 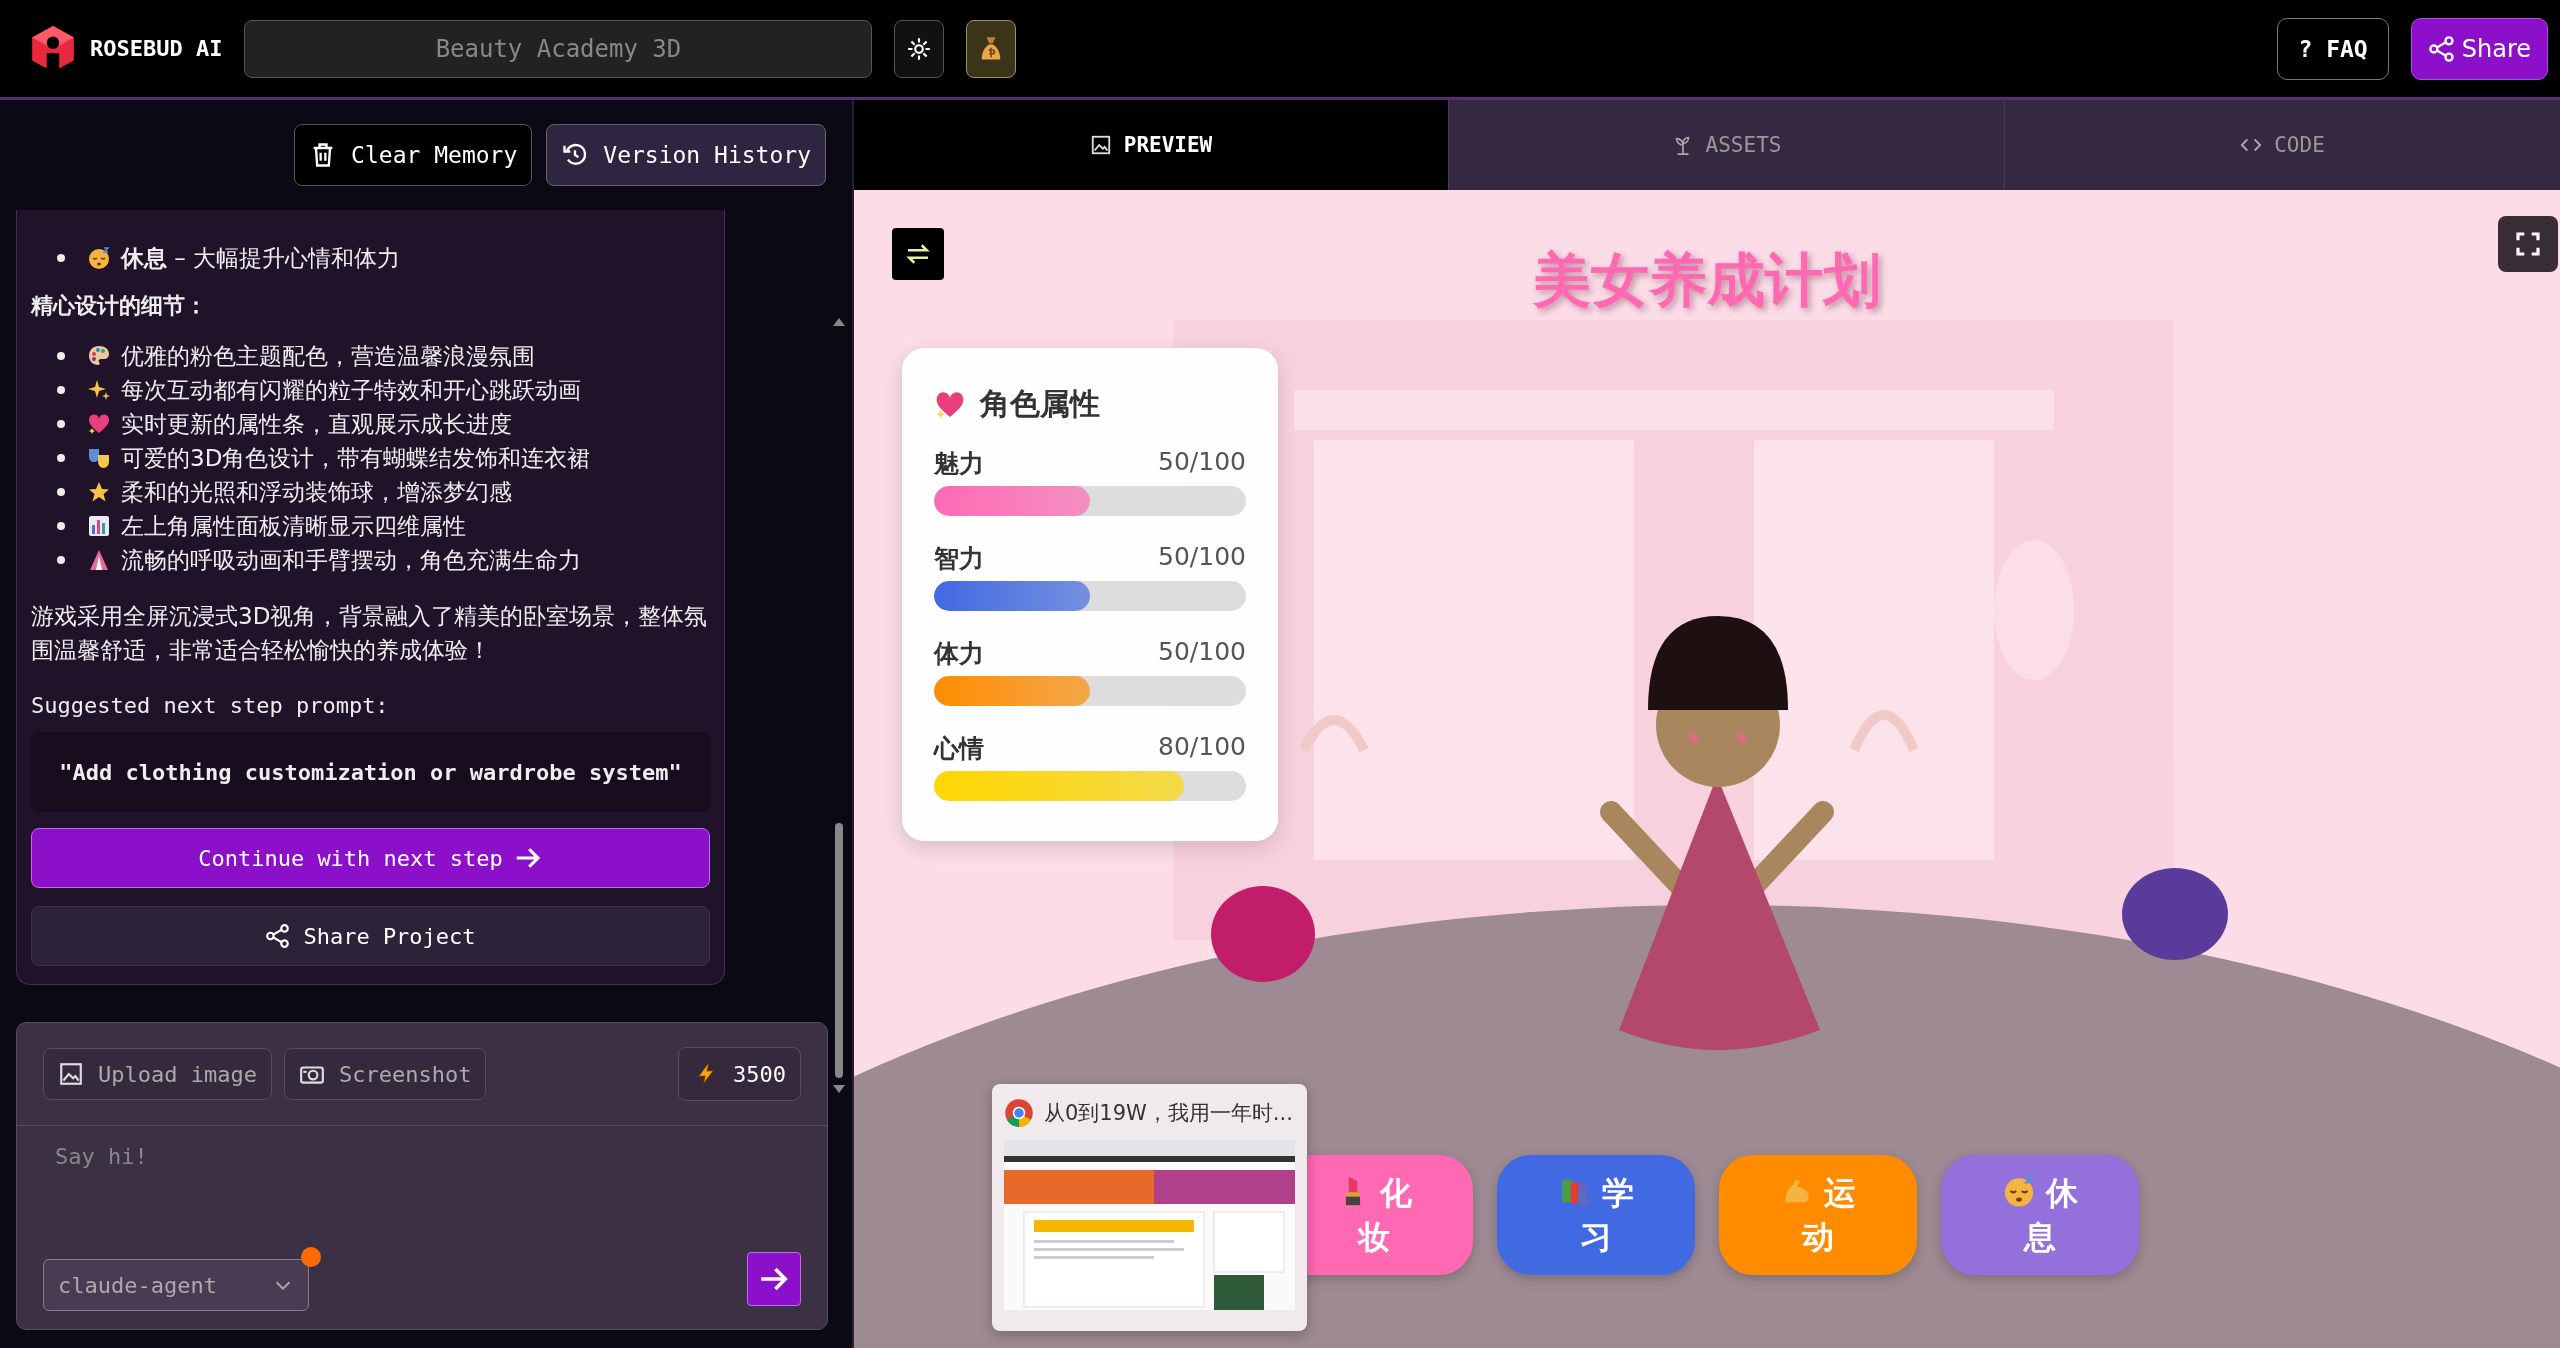 What do you see at coordinates (351, 560) in the screenshot?
I see `list-item-text: 流畅的呼吸动画和手臂摆动，角色充满生命力` at bounding box center [351, 560].